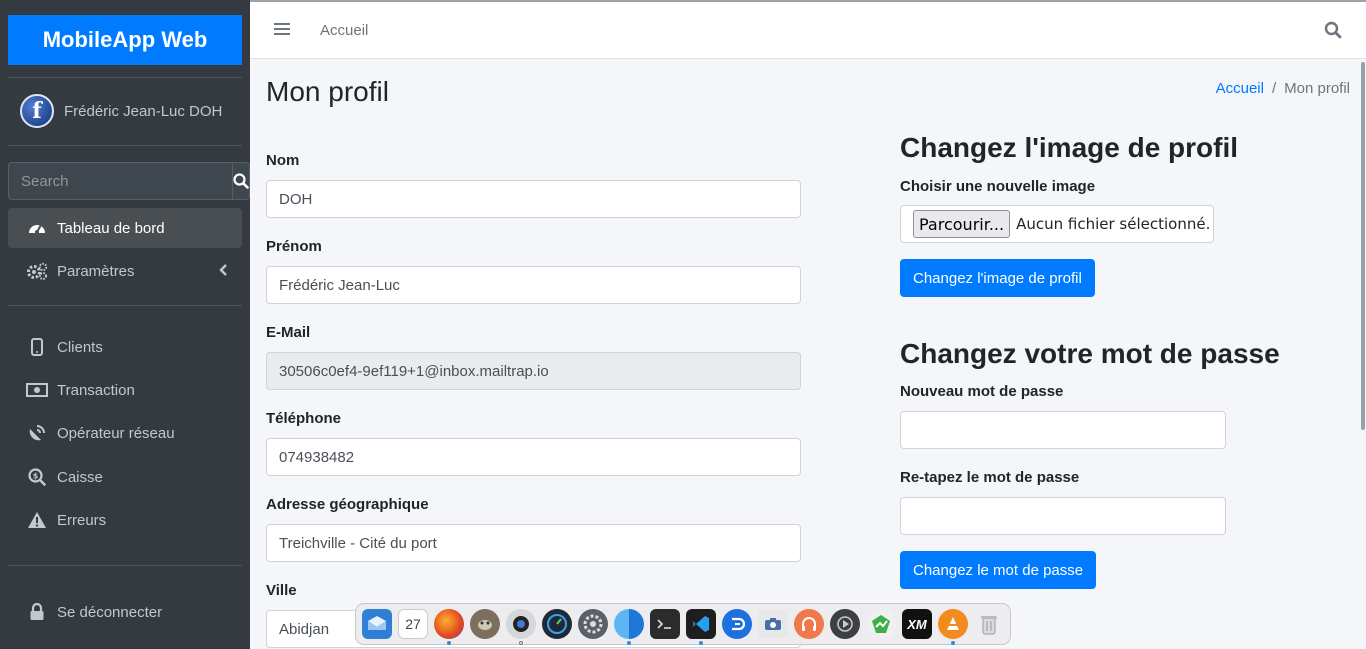 This screenshot has width=1366, height=649. What do you see at coordinates (998, 186) in the screenshot?
I see `new-image-label: Choisir une nouvelle image` at bounding box center [998, 186].